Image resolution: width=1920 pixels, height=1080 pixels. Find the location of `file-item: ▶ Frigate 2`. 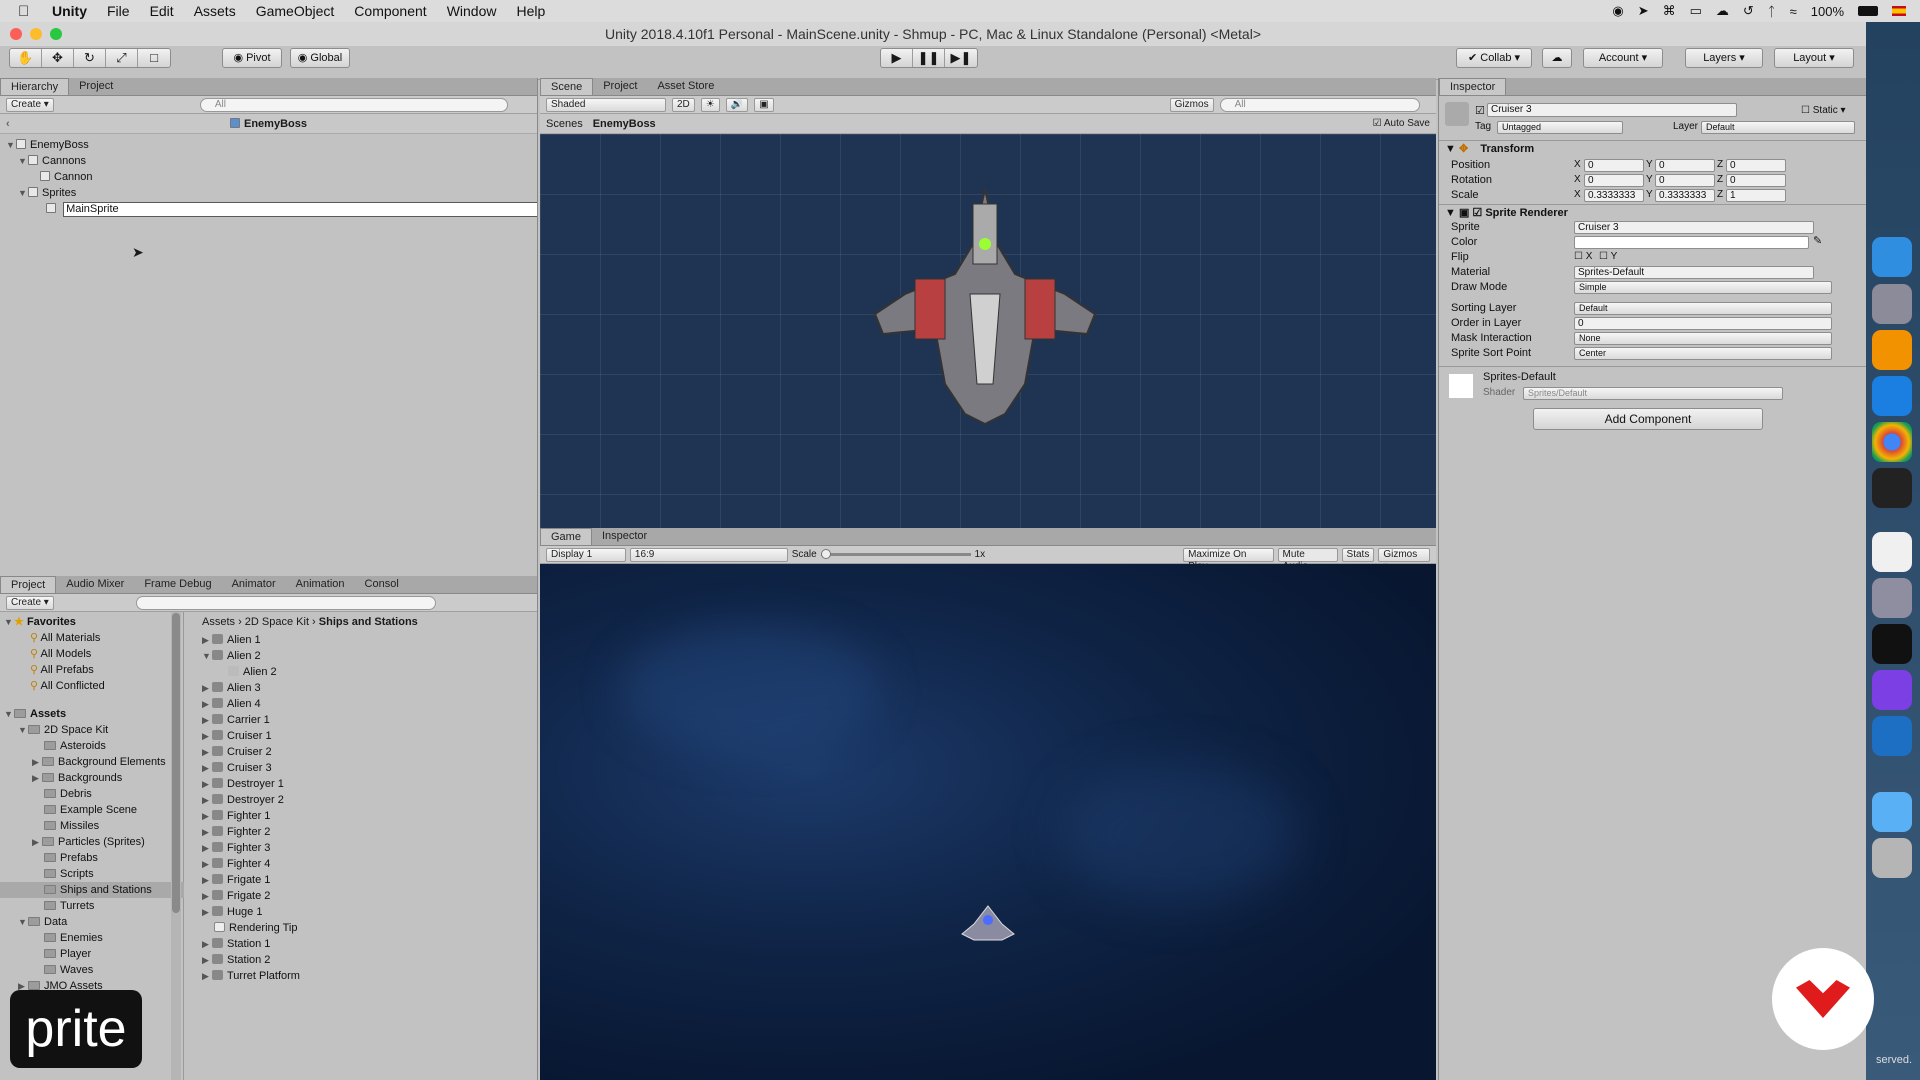

file-item: ▶ Frigate 2 is located at coordinates (236, 896).